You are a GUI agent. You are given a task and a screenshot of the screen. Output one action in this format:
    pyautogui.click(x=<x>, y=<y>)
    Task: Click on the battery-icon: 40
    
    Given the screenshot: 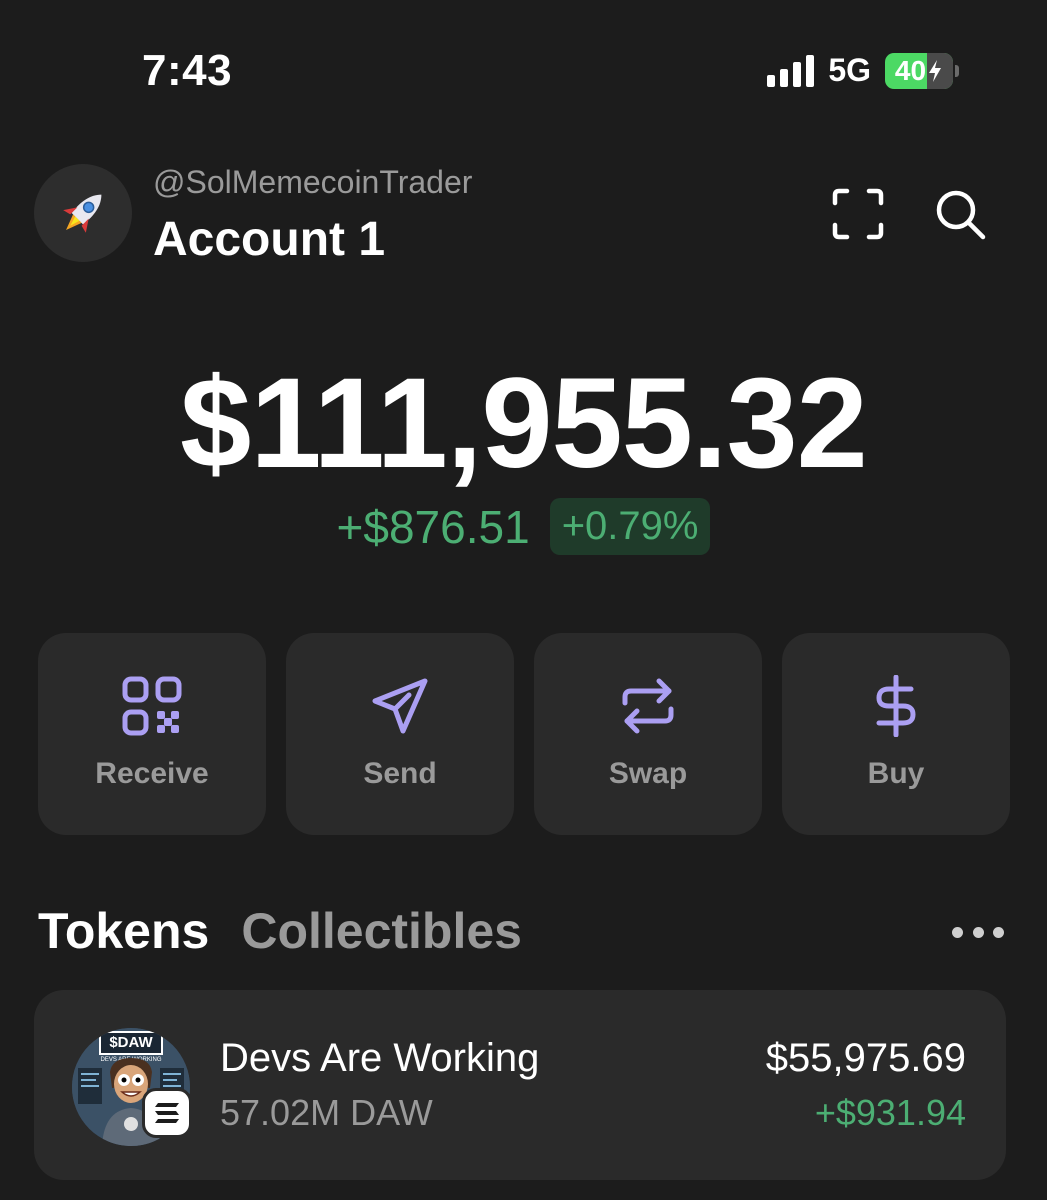 What is the action you would take?
    pyautogui.click(x=922, y=70)
    